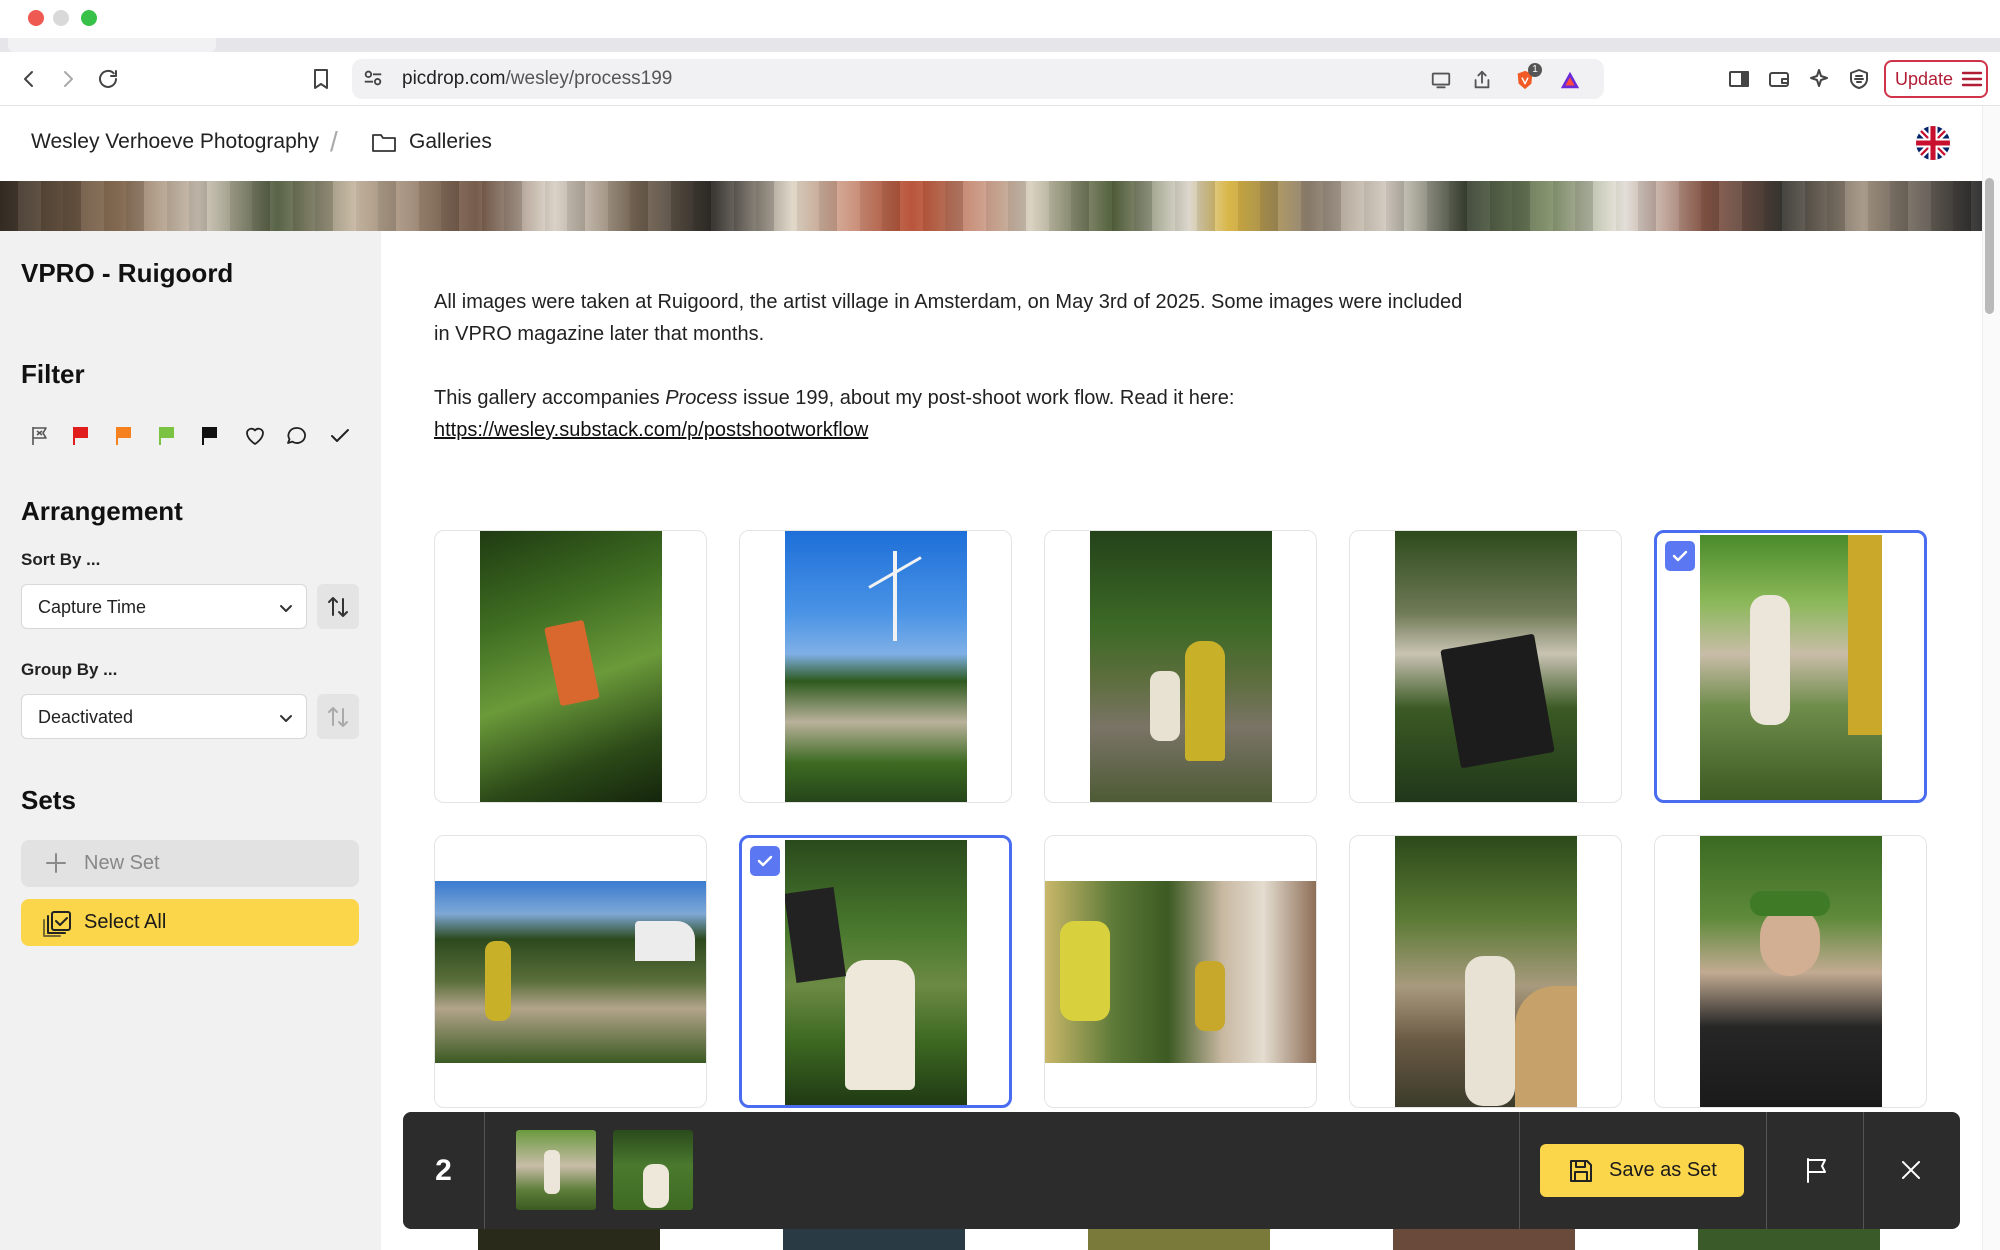 This screenshot has width=2000, height=1250. Describe the element at coordinates (1924, 78) in the screenshot. I see `update-label: Update` at that location.